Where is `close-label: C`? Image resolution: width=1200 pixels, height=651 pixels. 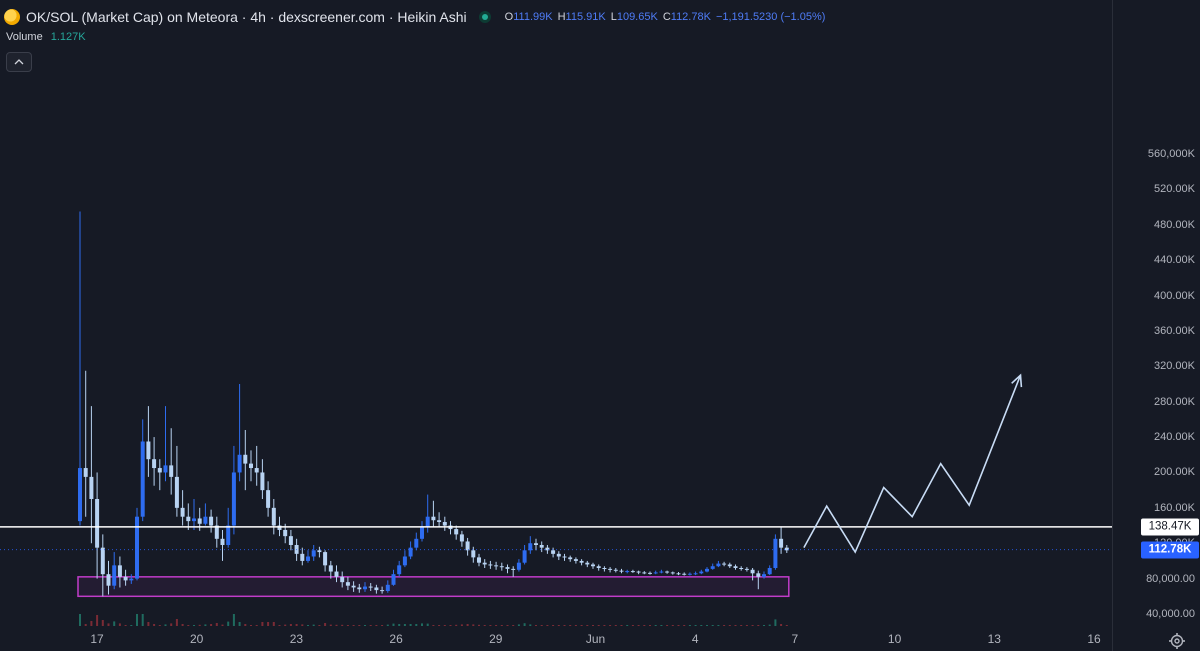 close-label: C is located at coordinates (666, 17).